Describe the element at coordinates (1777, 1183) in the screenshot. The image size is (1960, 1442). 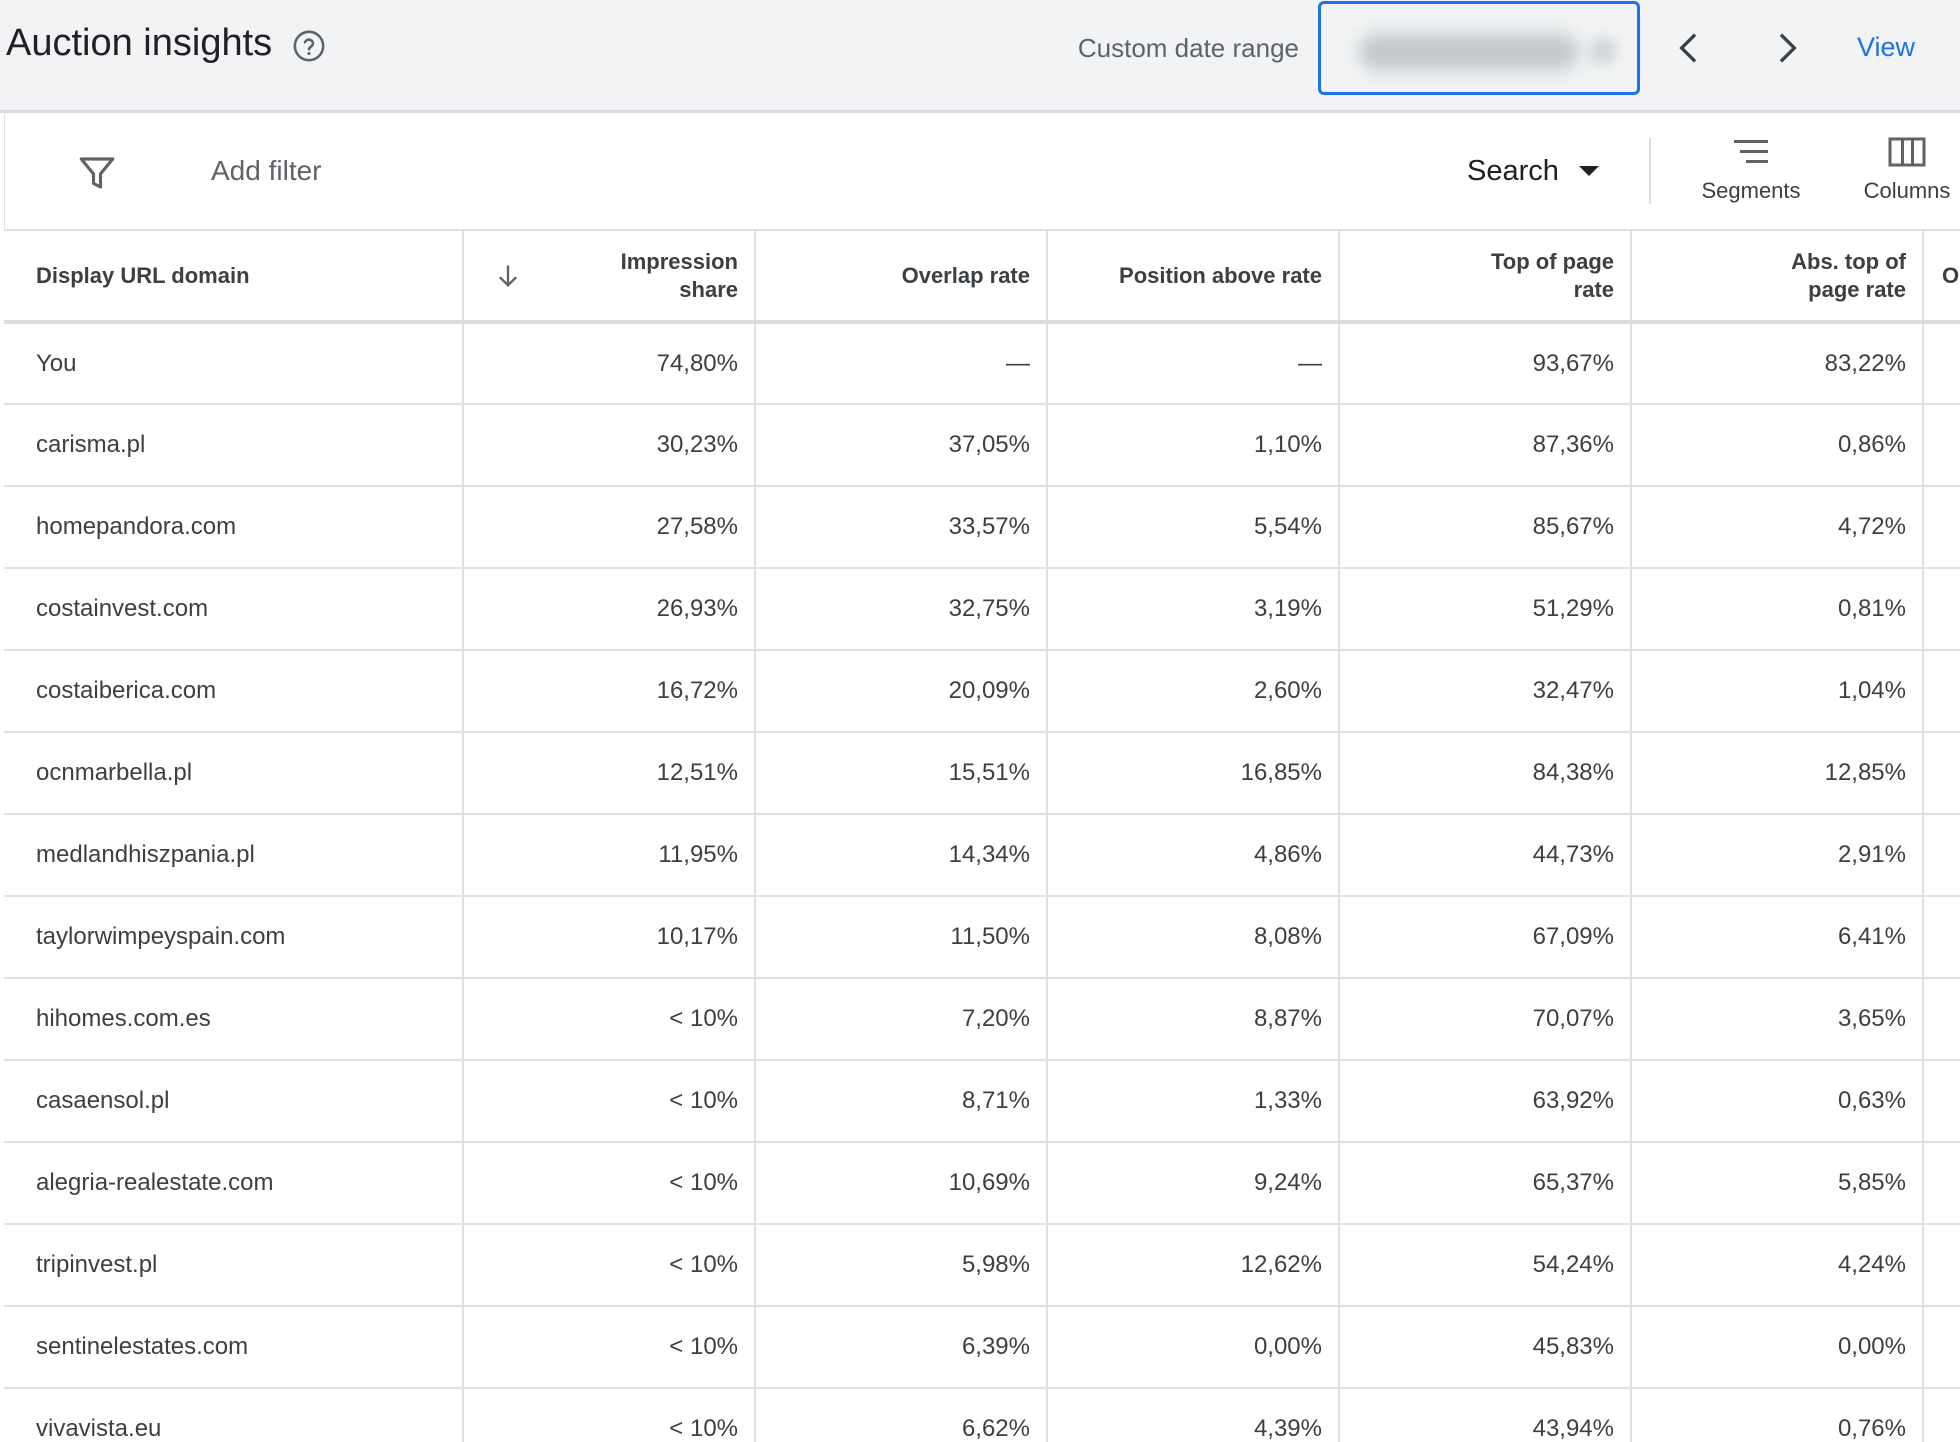
I see `cell-abs-top-of-page-rate: 5,85%` at that location.